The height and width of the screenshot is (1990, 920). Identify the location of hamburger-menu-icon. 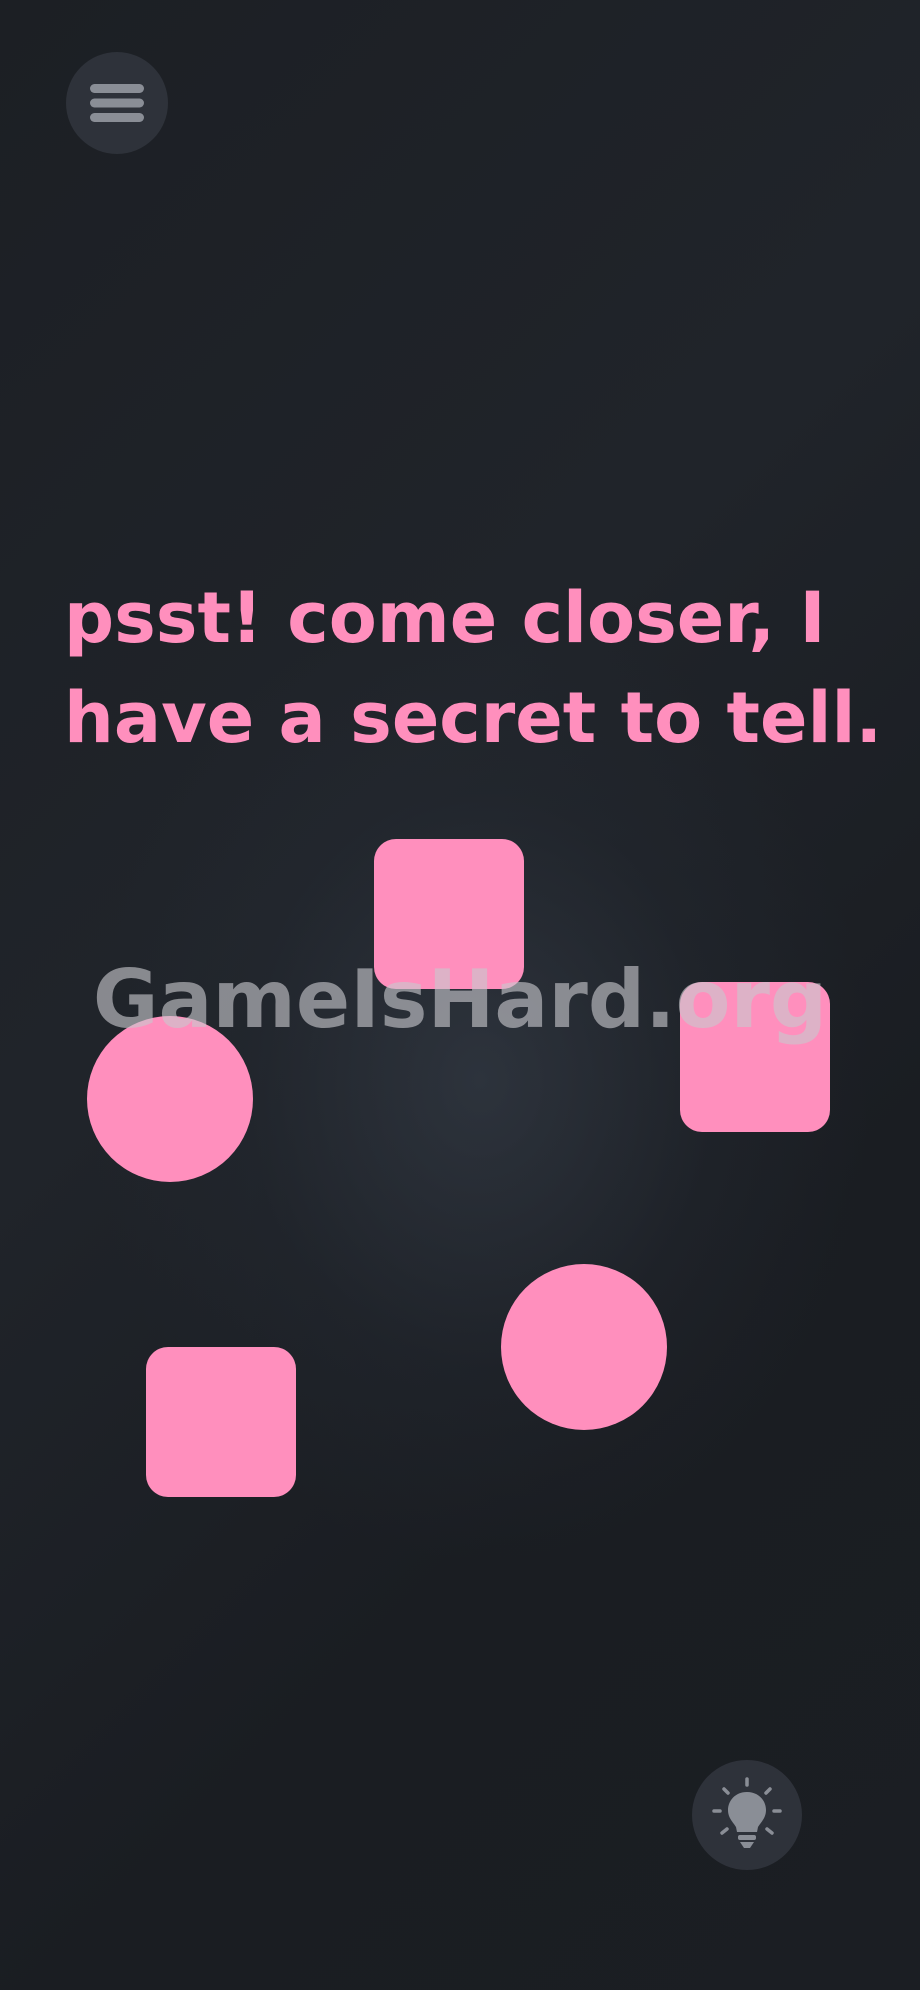
(117, 103).